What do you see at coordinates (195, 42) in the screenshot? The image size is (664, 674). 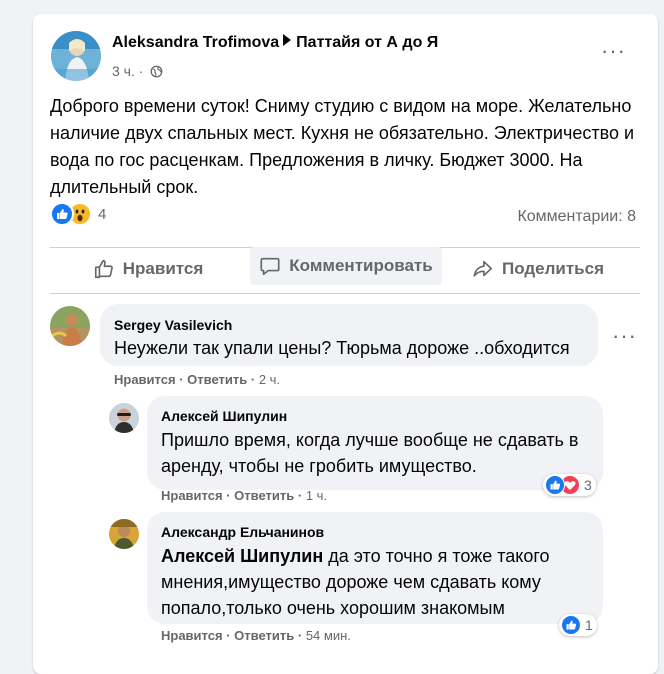 I see `author-name: Aleksandra Trofimova` at bounding box center [195, 42].